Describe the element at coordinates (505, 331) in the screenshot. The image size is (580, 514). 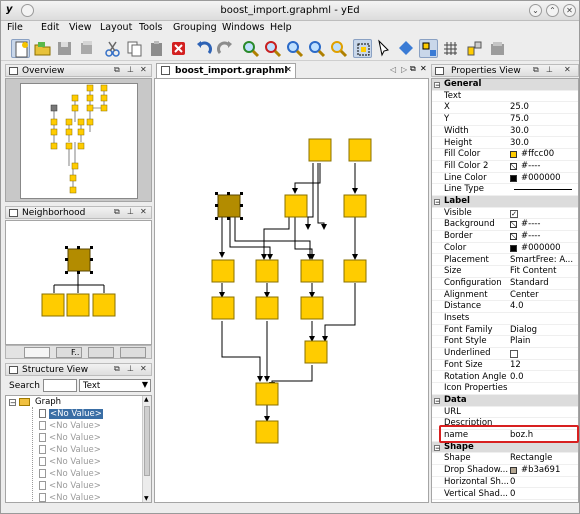
I see `prop-font-family: Font Family Dialog` at that location.